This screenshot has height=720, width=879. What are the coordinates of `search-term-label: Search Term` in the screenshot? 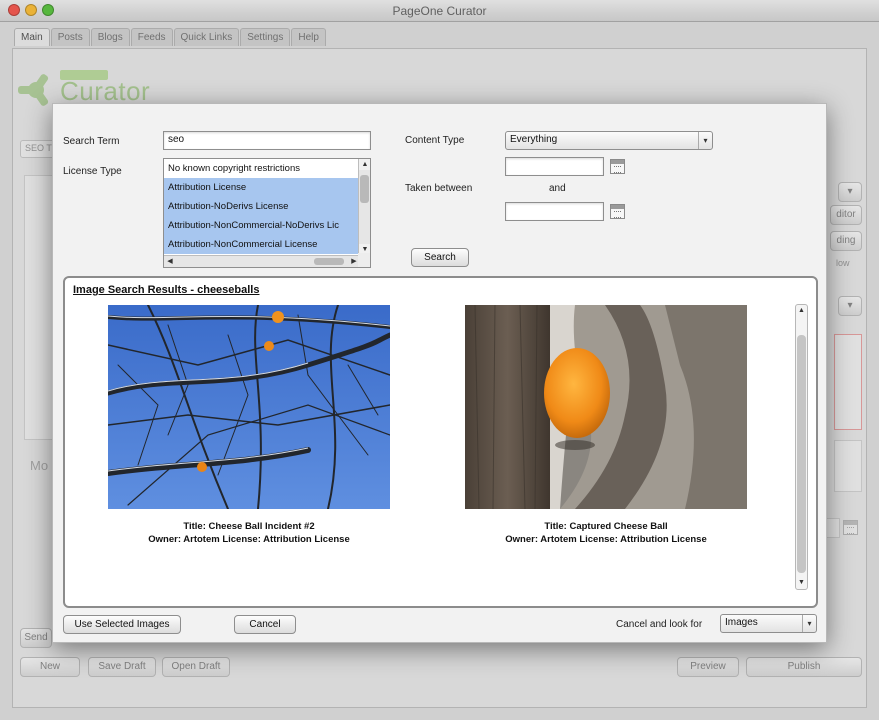 It's located at (91, 141).